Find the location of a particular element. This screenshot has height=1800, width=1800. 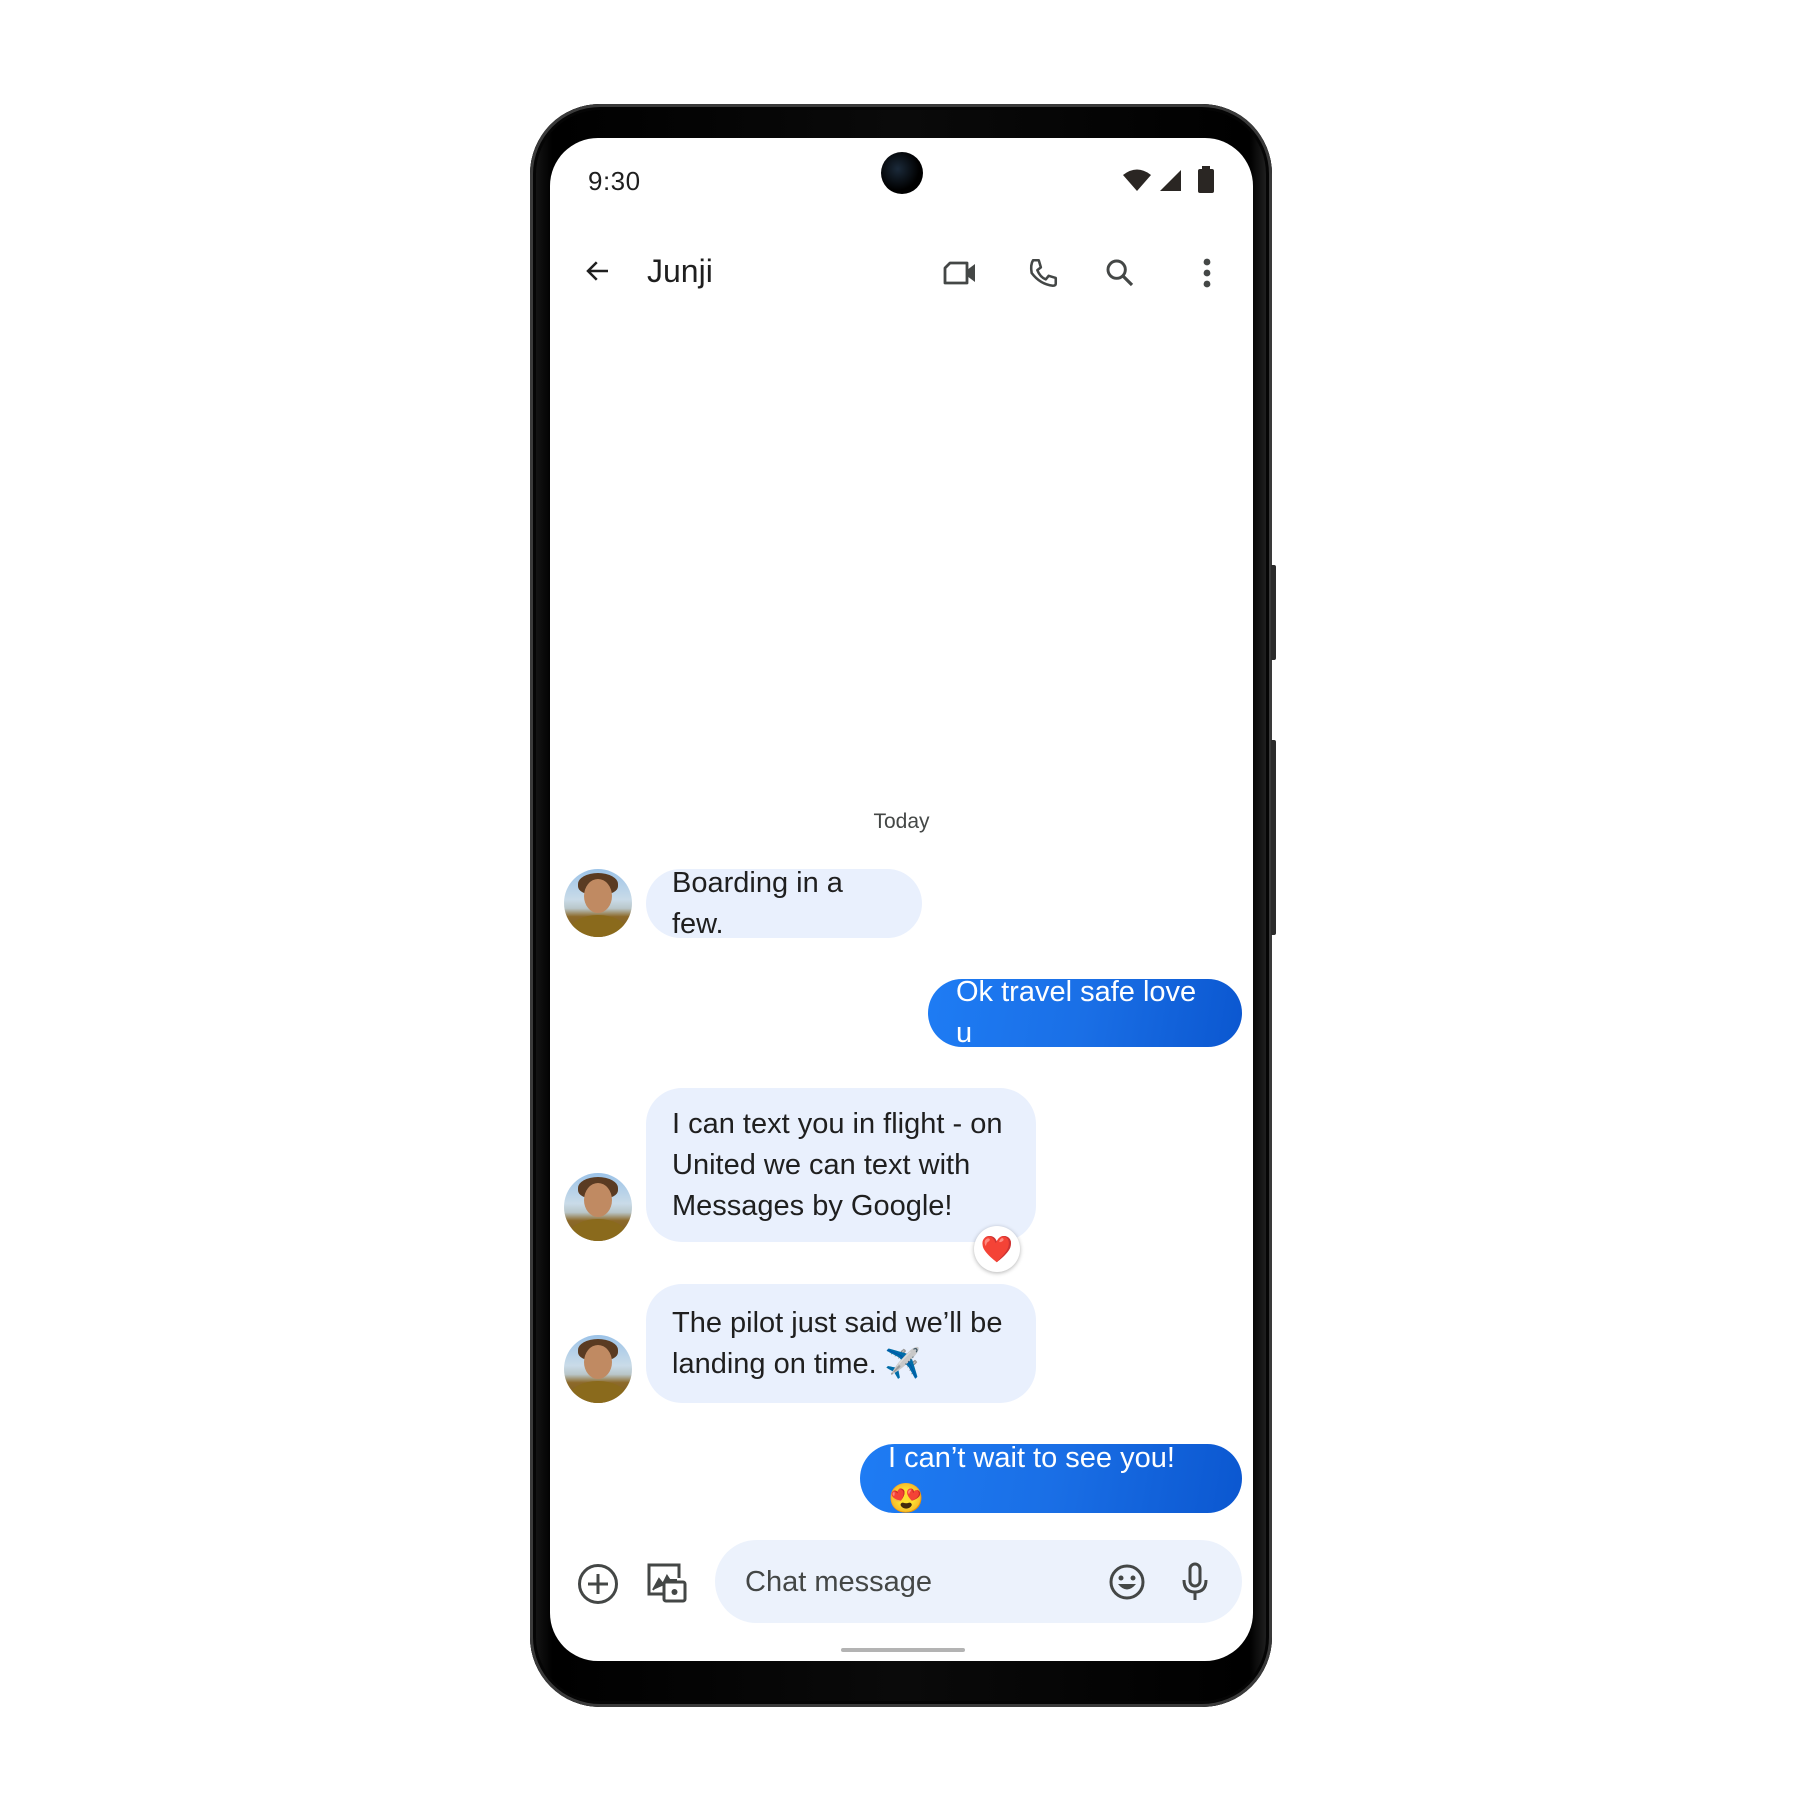

gallery-camera-icon is located at coordinates (667, 1583).